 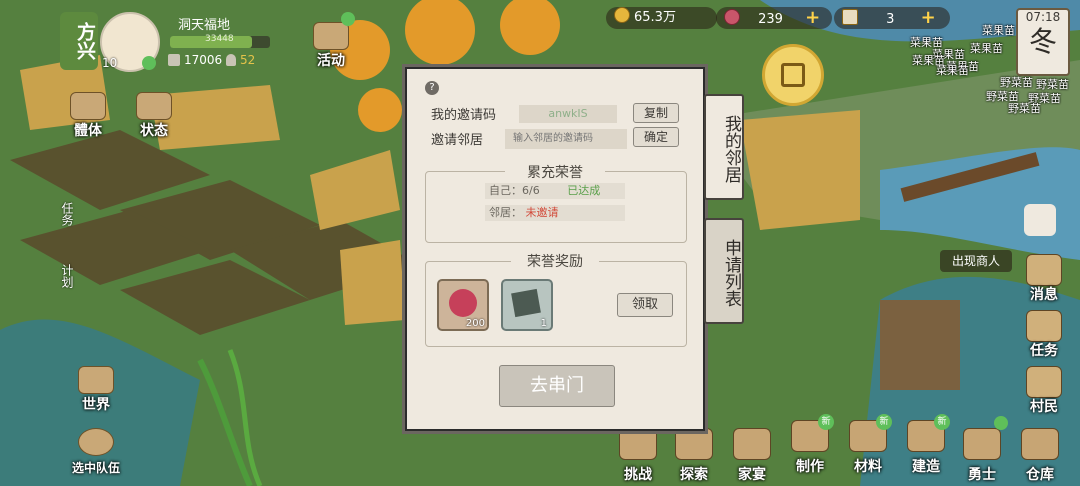 I want to click on bottom-label: 探索, so click(x=694, y=475).